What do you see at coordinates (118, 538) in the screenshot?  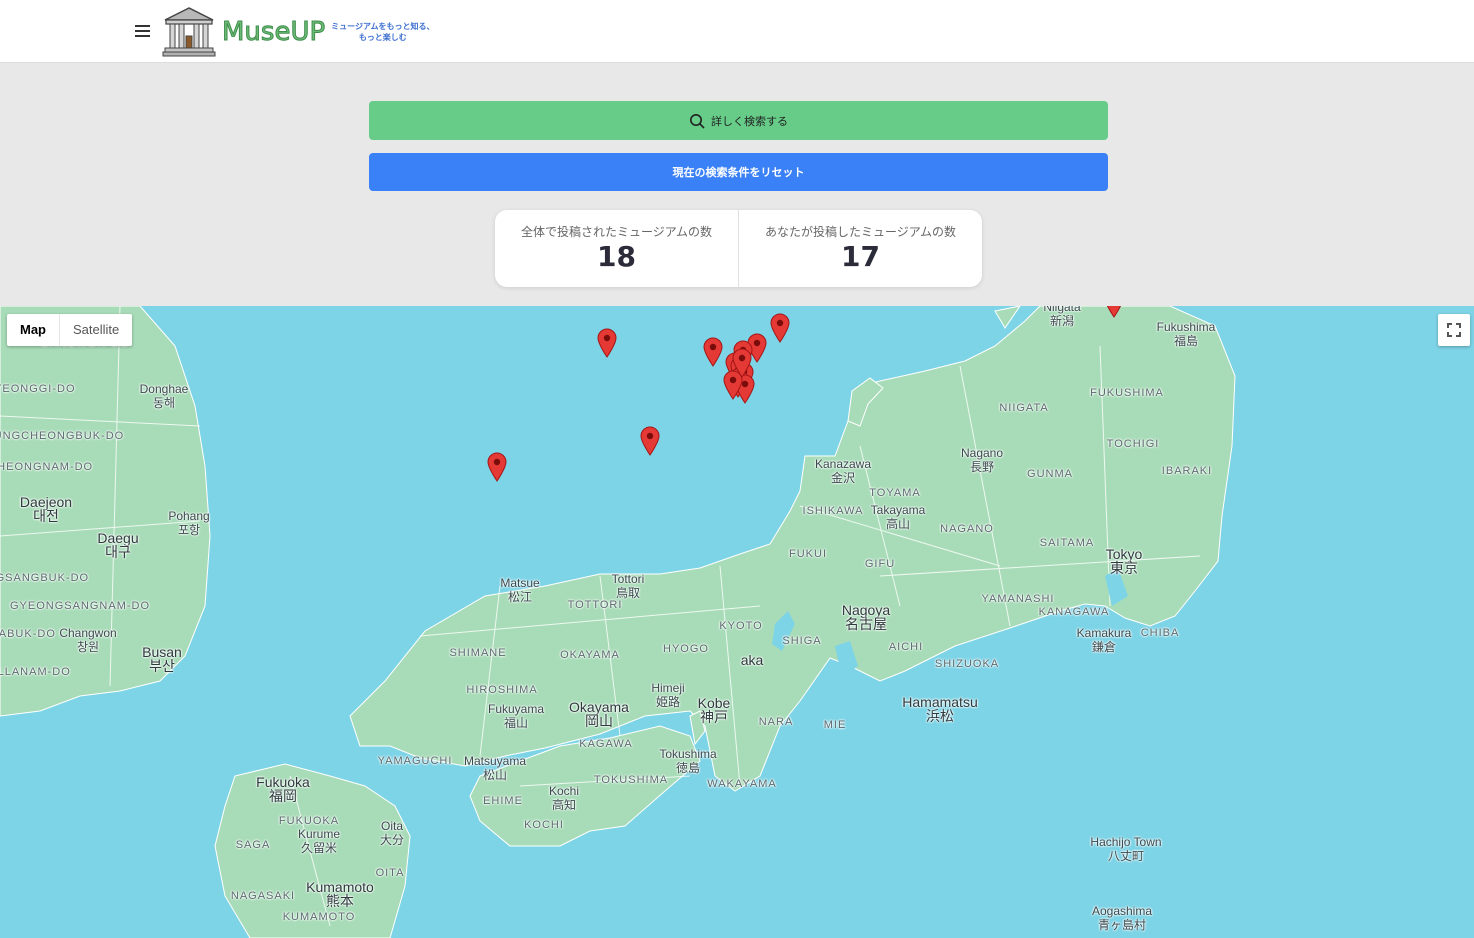 I see `label-en: Daegu` at bounding box center [118, 538].